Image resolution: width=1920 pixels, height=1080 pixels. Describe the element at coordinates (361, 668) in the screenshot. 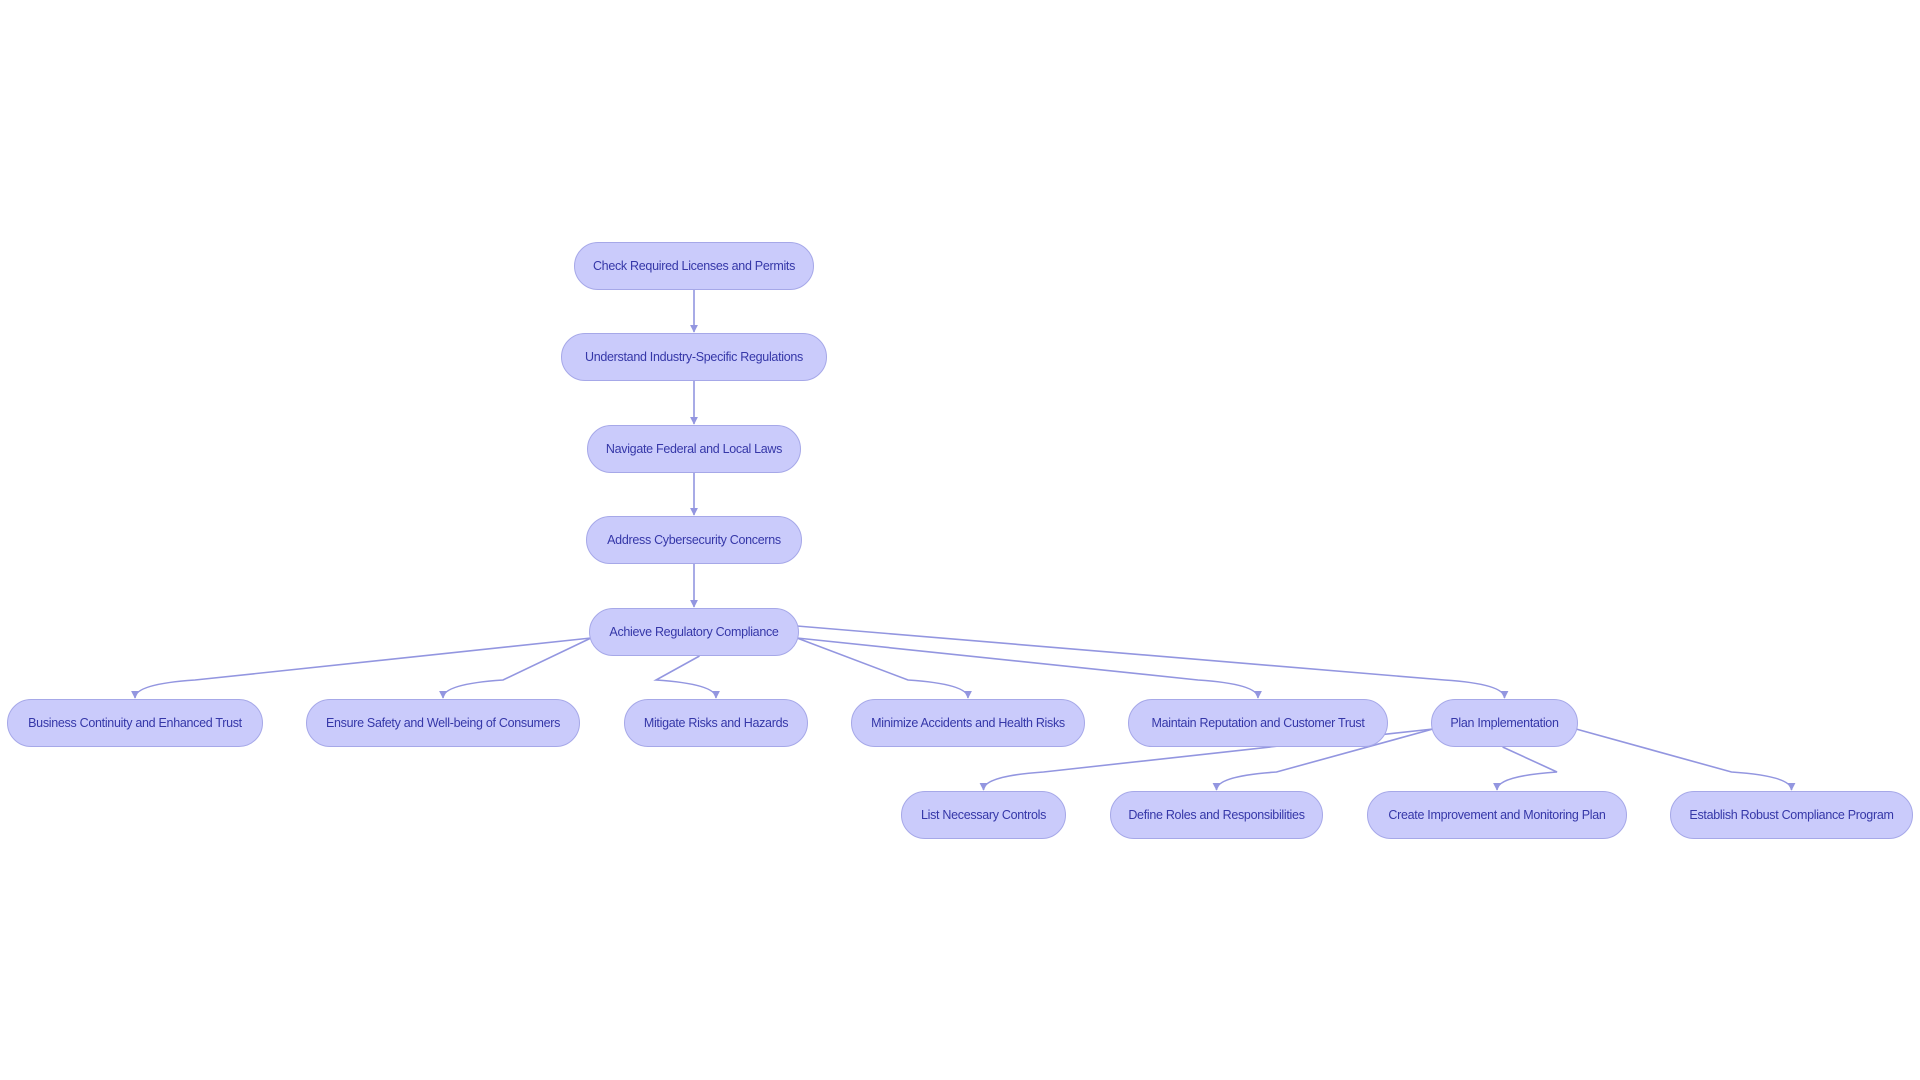

I see `edge-n5-to-n6` at that location.